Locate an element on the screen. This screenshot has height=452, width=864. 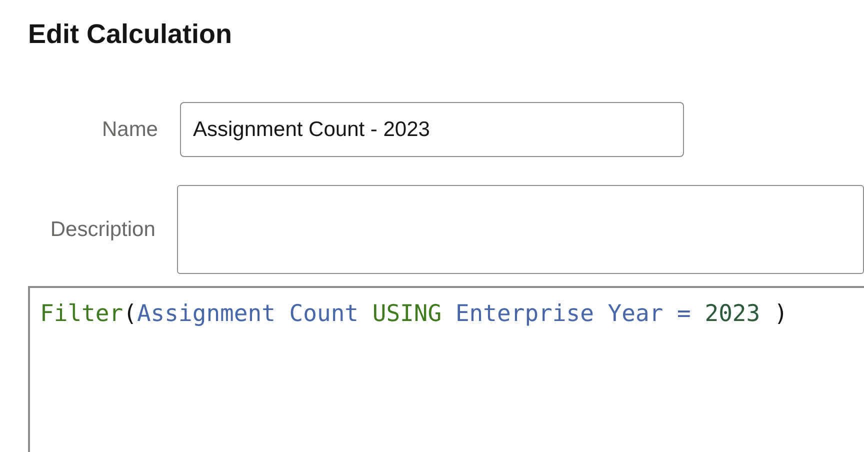
dialog-title: Edit Calculation is located at coordinates (131, 34).